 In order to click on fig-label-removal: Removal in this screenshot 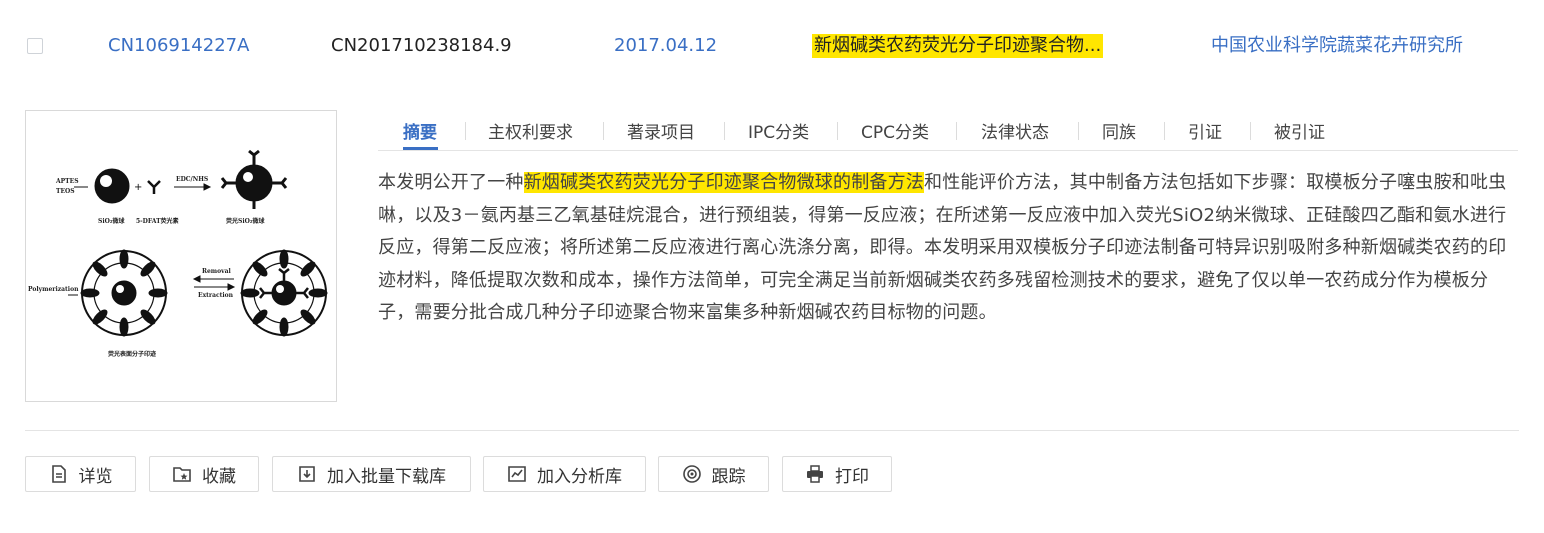, I will do `click(217, 271)`.